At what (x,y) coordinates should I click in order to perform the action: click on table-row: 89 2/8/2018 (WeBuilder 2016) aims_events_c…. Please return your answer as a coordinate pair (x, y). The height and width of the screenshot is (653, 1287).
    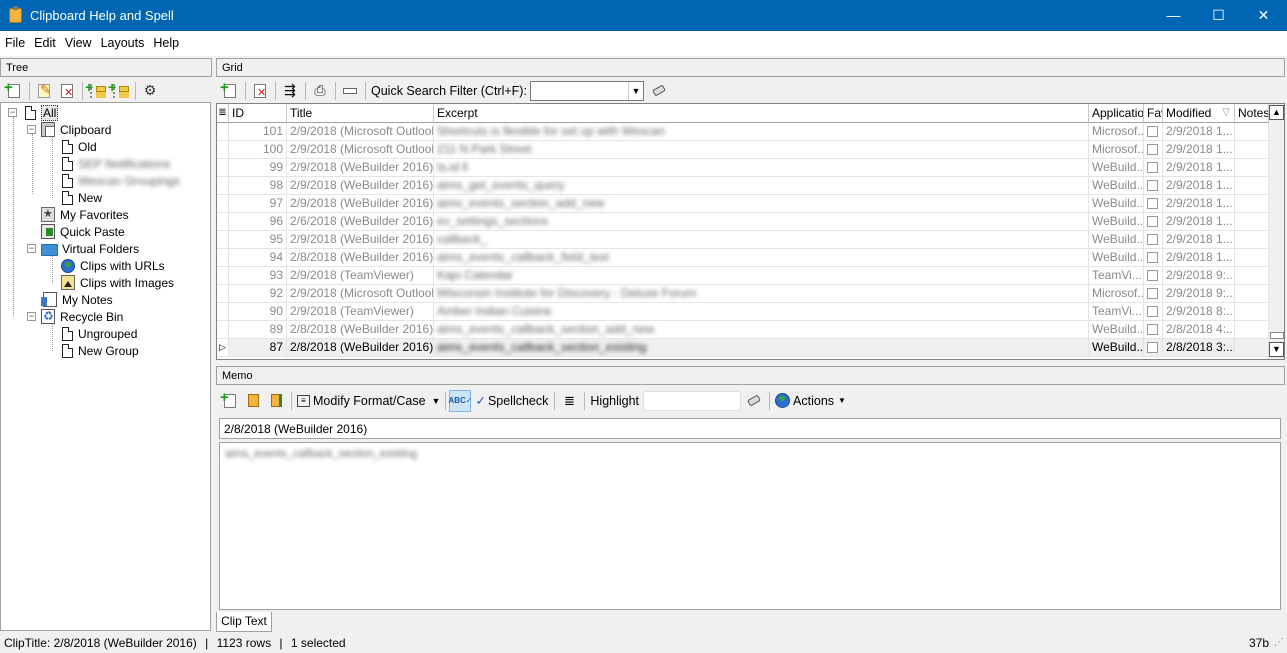
    Looking at the image, I should click on (743, 330).